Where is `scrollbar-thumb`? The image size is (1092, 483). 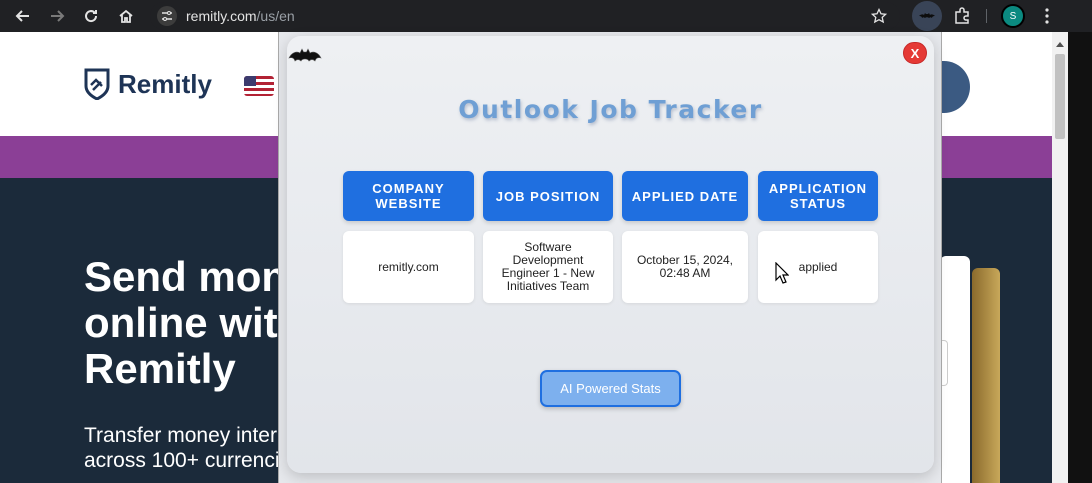
scrollbar-thumb is located at coordinates (1060, 96).